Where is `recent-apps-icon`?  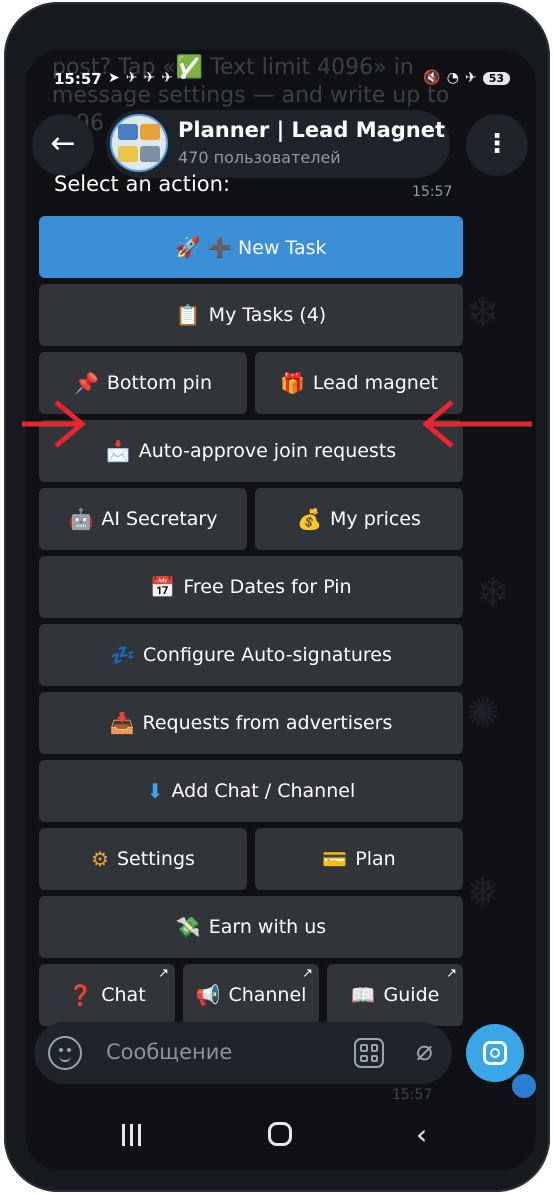
recent-apps-icon is located at coordinates (135, 1136).